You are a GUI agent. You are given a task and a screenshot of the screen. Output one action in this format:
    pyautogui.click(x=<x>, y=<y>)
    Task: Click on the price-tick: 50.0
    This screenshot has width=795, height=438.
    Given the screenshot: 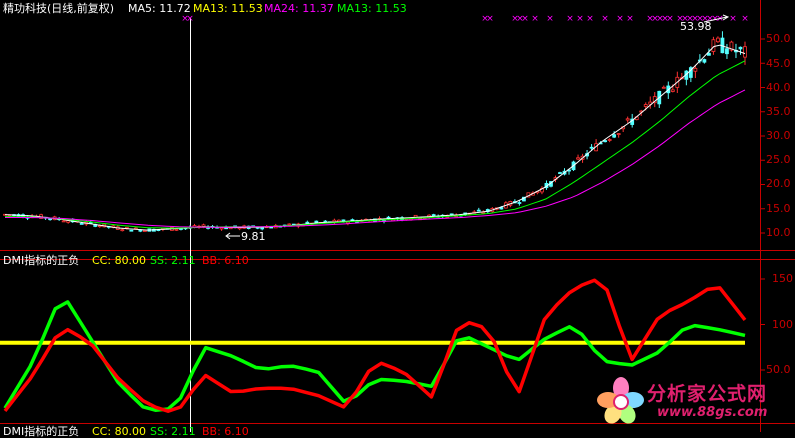 What is the action you would take?
    pyautogui.click(x=778, y=38)
    